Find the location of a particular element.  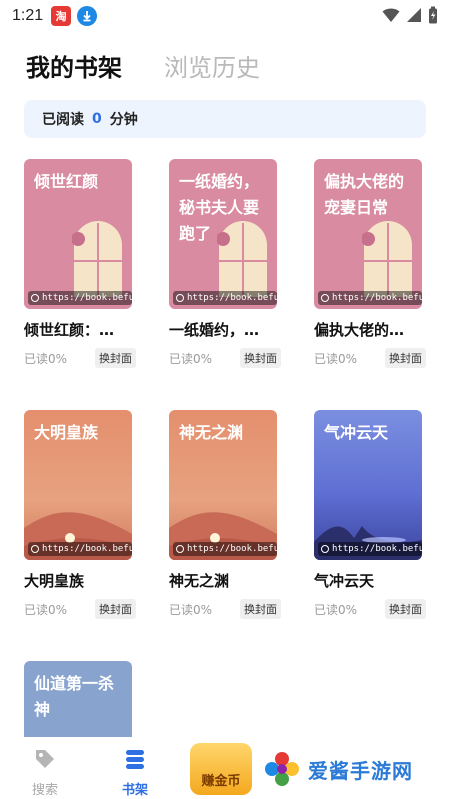

nav-bookshelf: 书架 is located at coordinates (135, 772).